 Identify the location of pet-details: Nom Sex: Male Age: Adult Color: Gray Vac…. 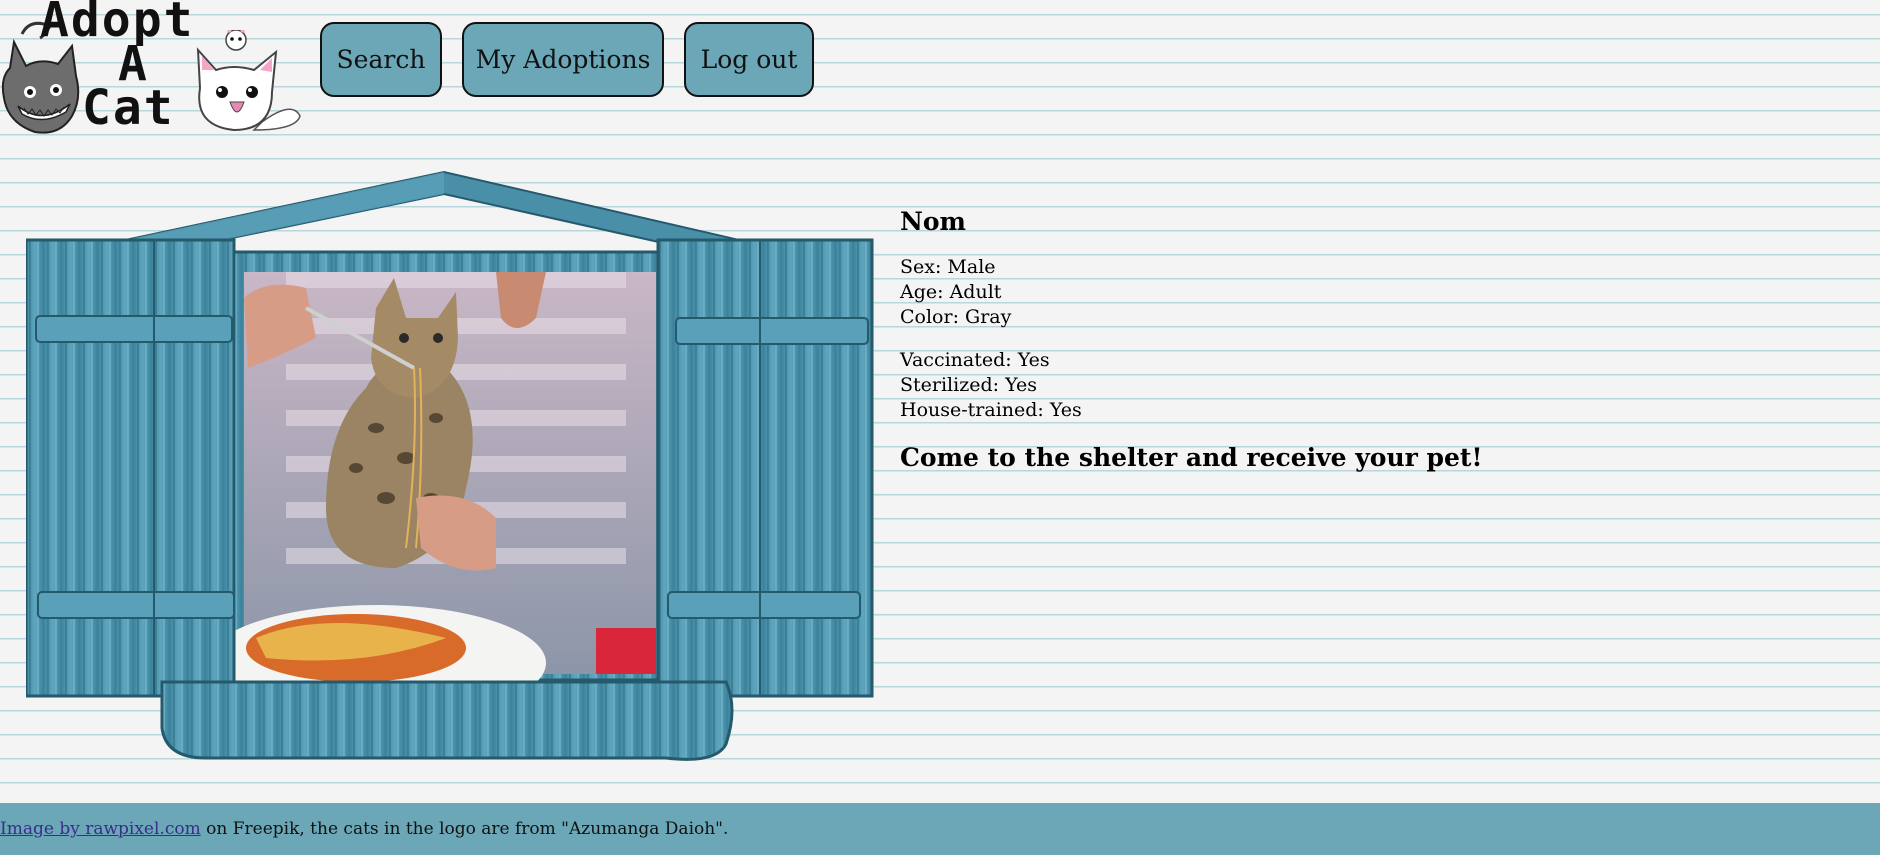
(1250, 340).